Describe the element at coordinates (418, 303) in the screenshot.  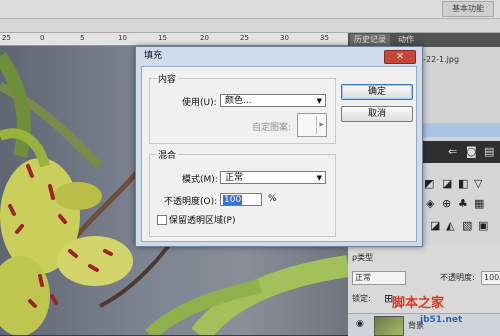
I see `watermark-text: 脚本之家` at that location.